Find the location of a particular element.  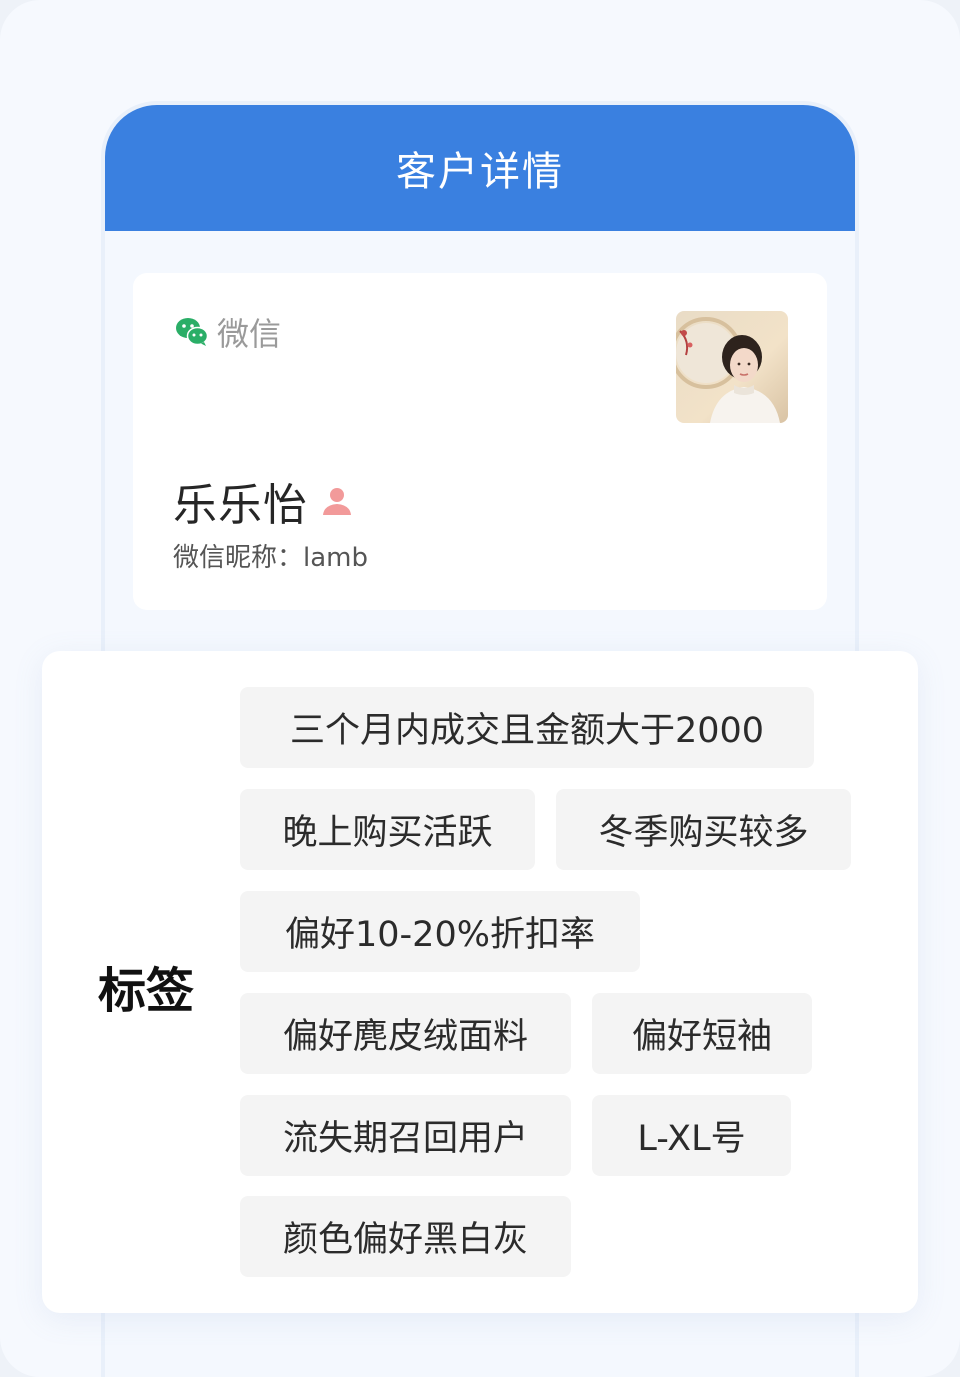

avatar is located at coordinates (732, 367).